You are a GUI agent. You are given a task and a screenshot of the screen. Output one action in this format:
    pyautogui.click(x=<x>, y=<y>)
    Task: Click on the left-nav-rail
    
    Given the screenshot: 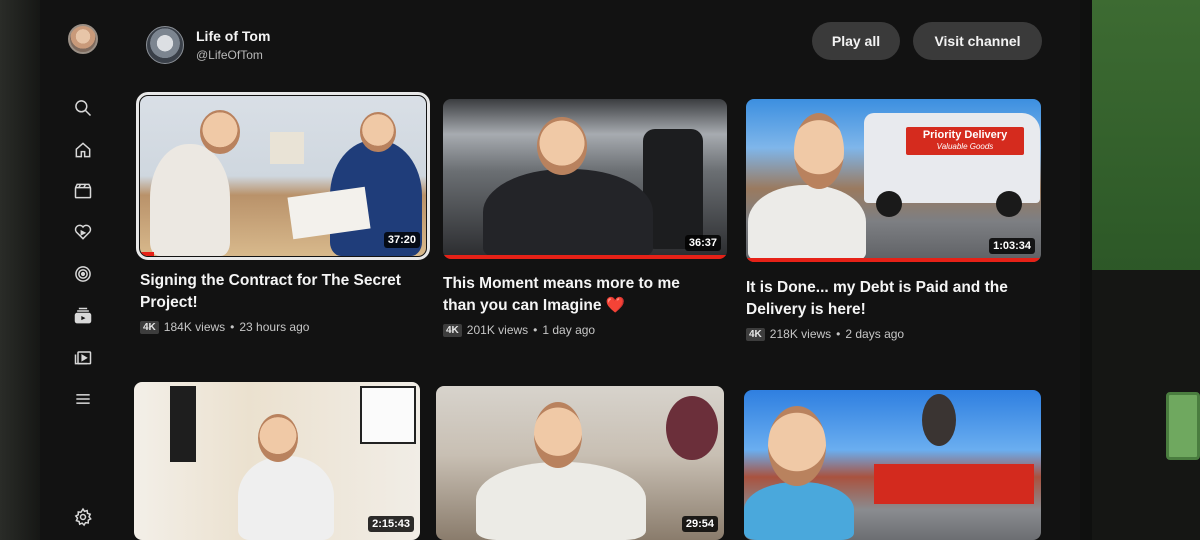 What is the action you would take?
    pyautogui.click(x=82, y=270)
    